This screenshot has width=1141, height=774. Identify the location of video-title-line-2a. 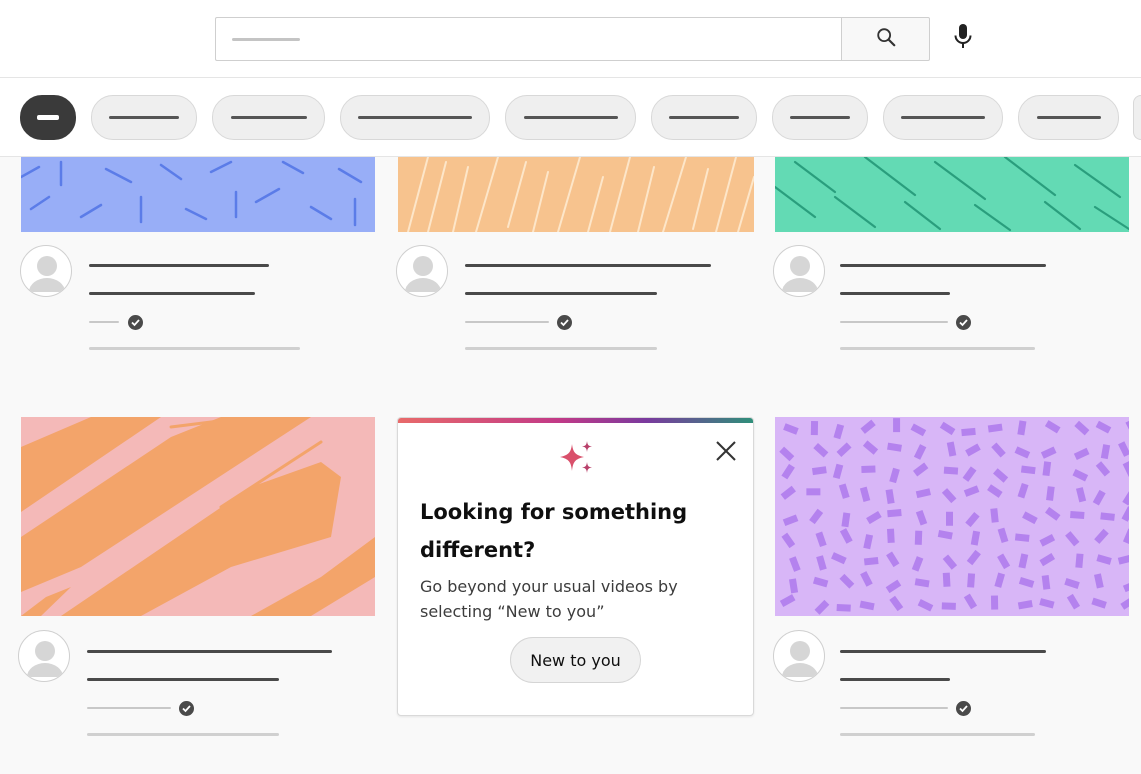
(588, 265).